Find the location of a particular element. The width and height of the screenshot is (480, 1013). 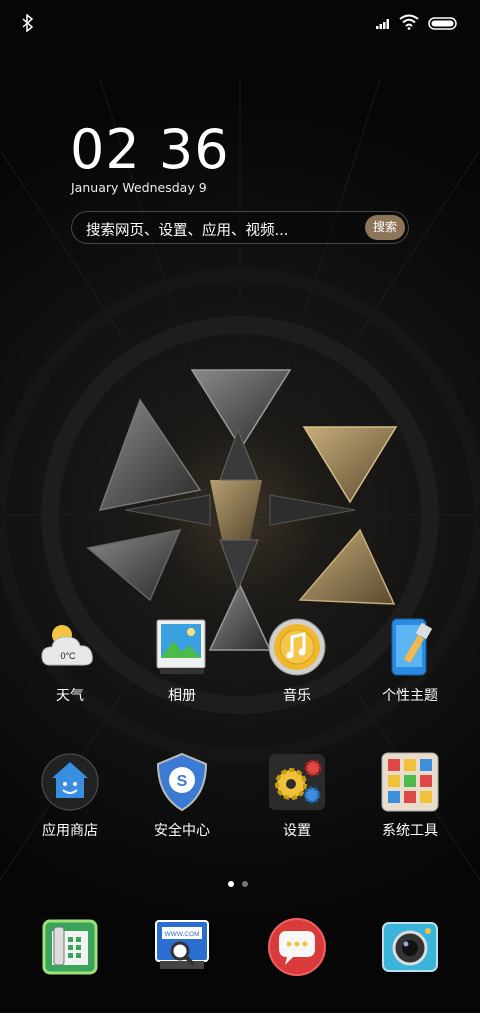

svg-text: 0°C is located at coordinates (68, 656).